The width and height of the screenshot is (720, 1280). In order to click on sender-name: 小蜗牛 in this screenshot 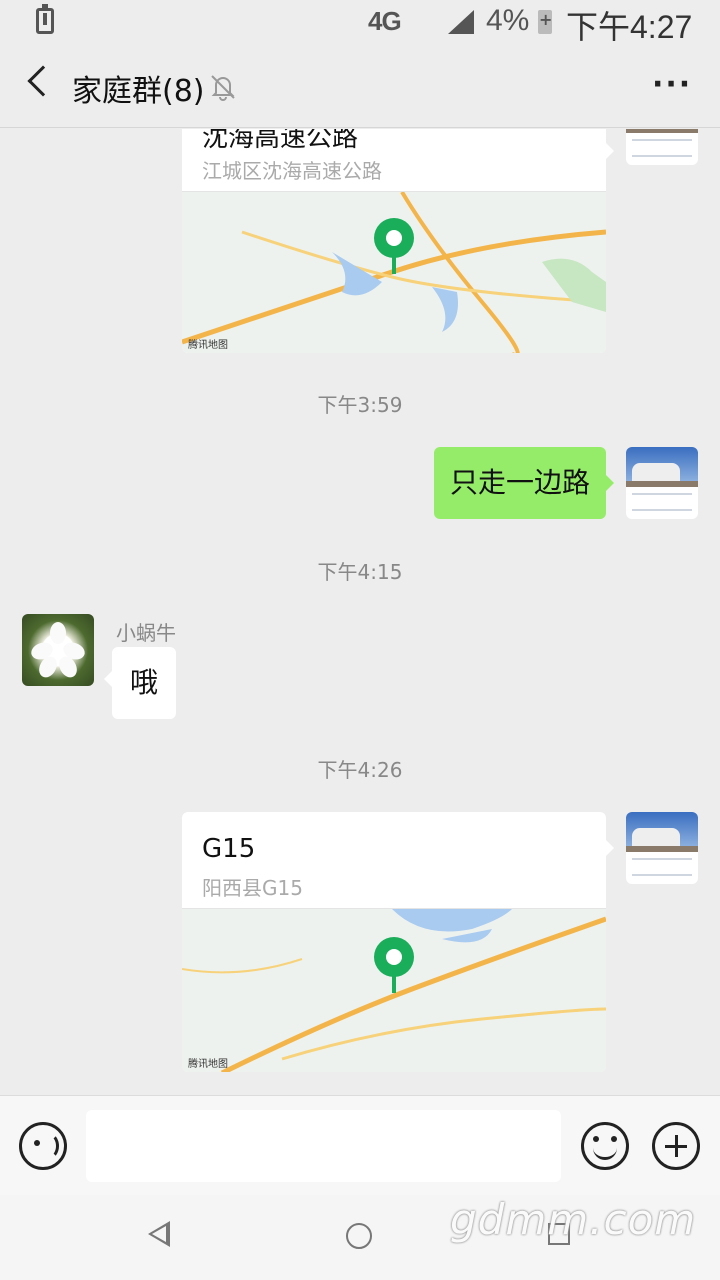, I will do `click(146, 633)`.